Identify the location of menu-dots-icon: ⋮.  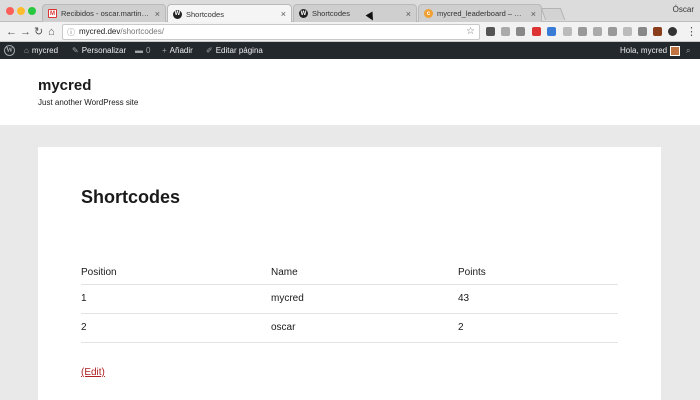
(691, 32).